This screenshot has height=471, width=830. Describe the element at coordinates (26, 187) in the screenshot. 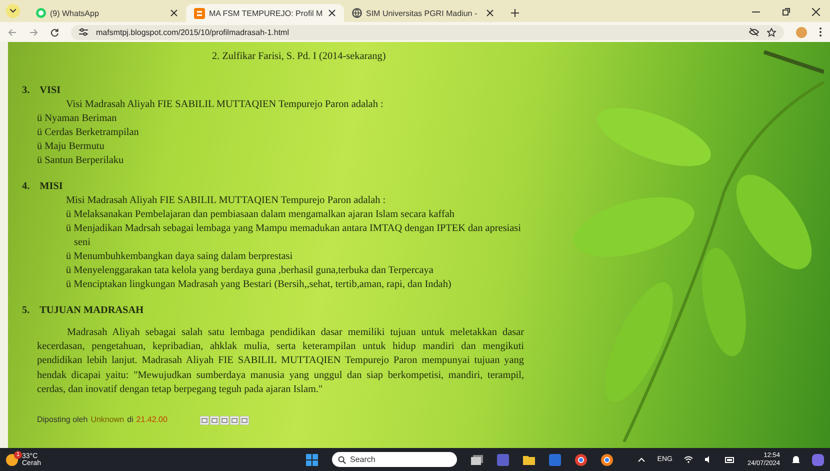

I see `section-number: 4.` at that location.